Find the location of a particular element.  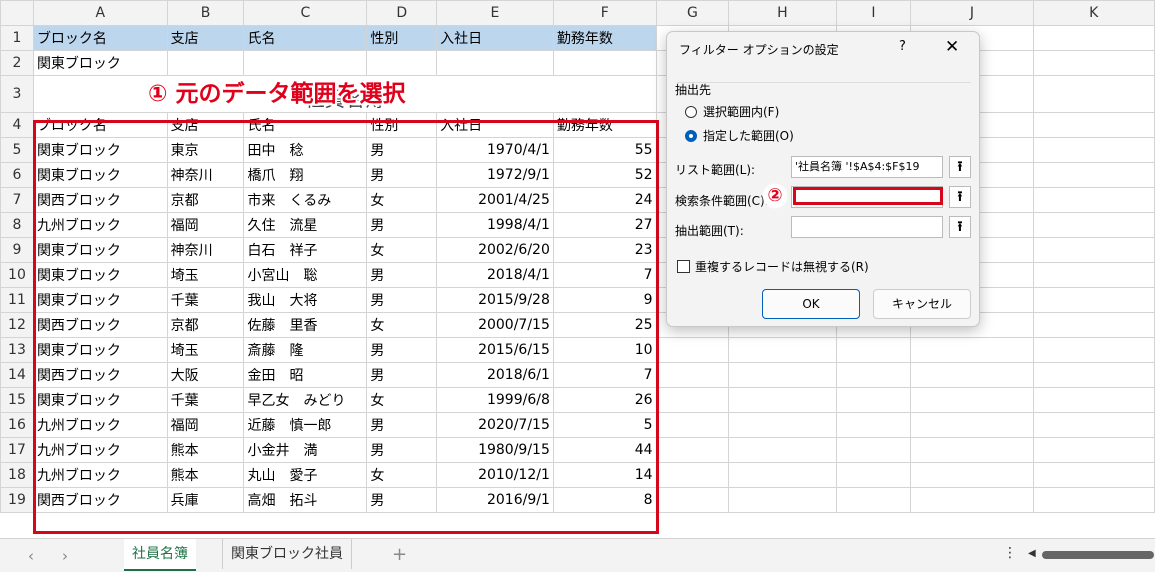

row-header: 11 is located at coordinates (17, 300).